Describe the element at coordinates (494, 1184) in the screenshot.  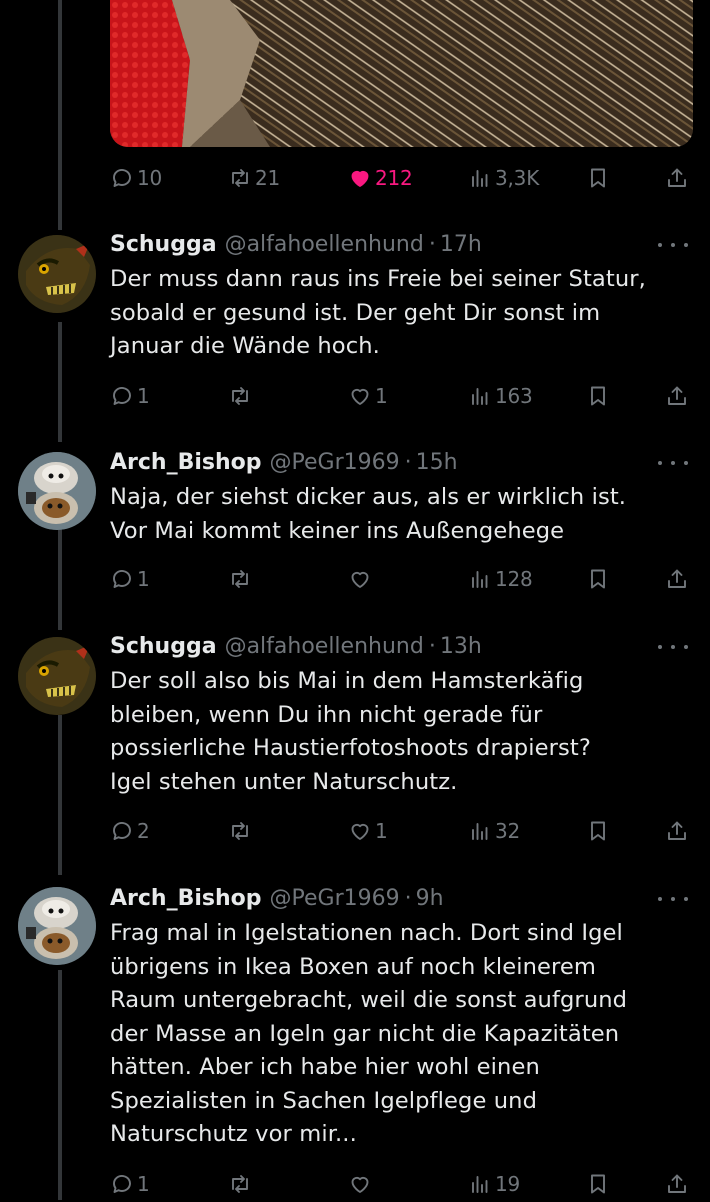
I see `views-button: 19` at that location.